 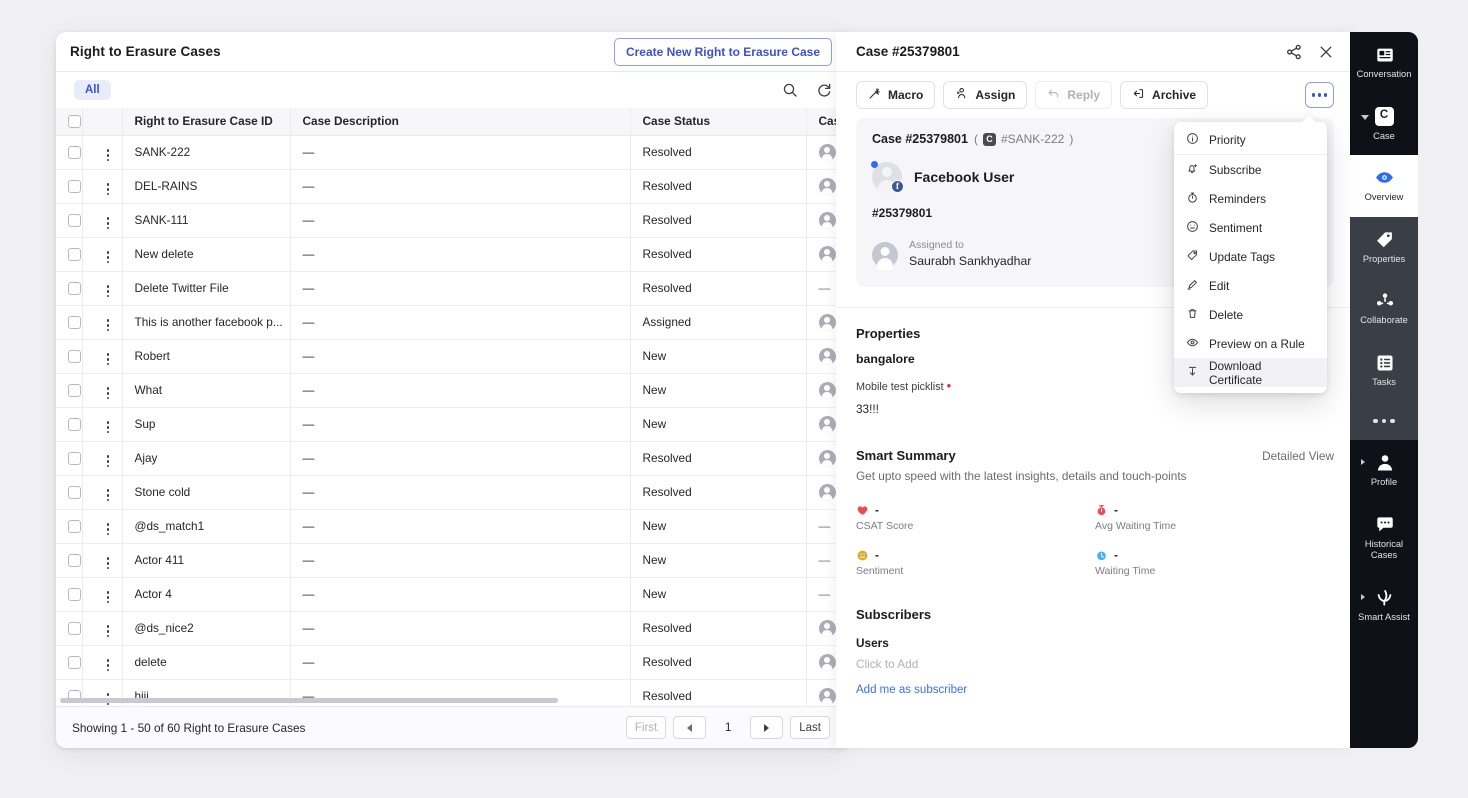 I want to click on rail-item-smart-assist: Smart Assist, so click(x=1384, y=605).